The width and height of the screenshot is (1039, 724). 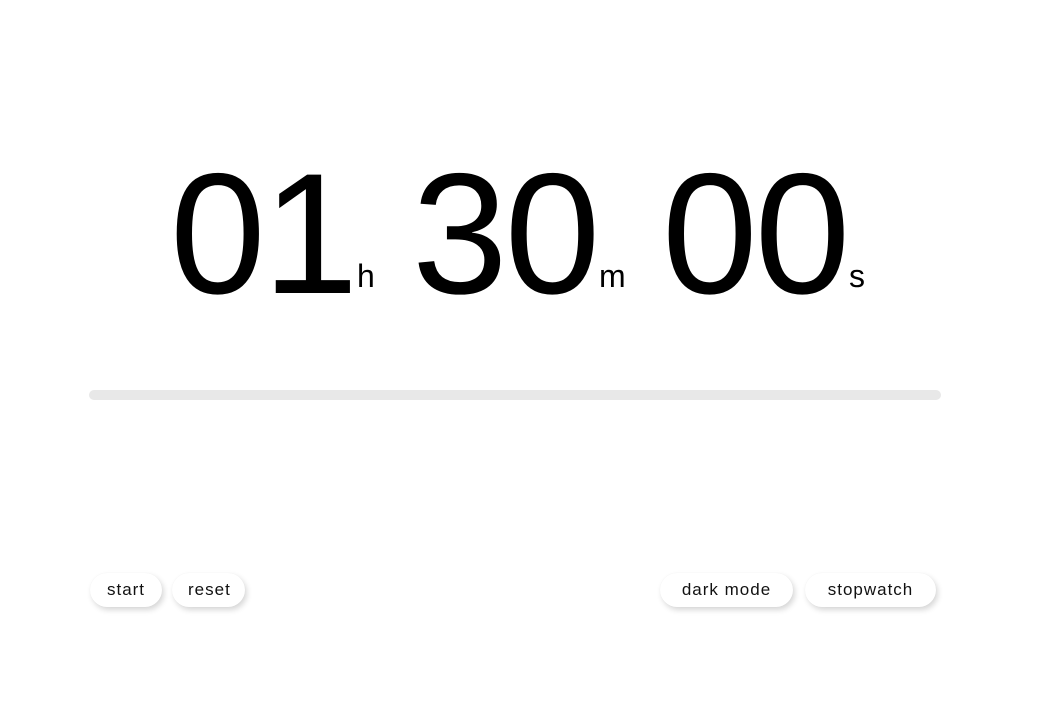 I want to click on dark-mode-button: dark mode, so click(x=726, y=590).